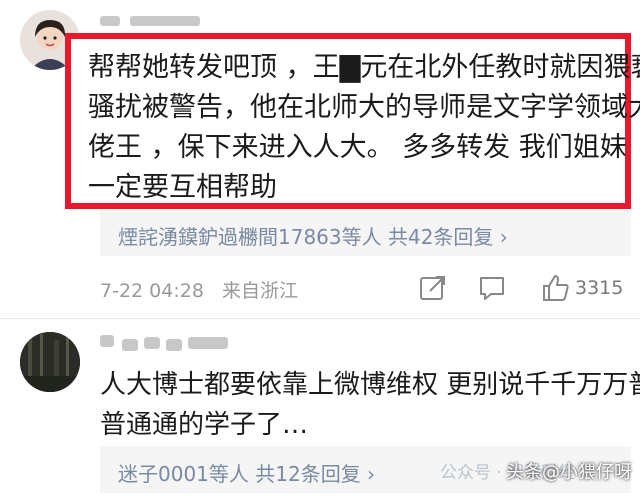 The width and height of the screenshot is (640, 501). I want to click on reply-summary-link: 迷子0001等人 共12条回复 ›, so click(246, 472).